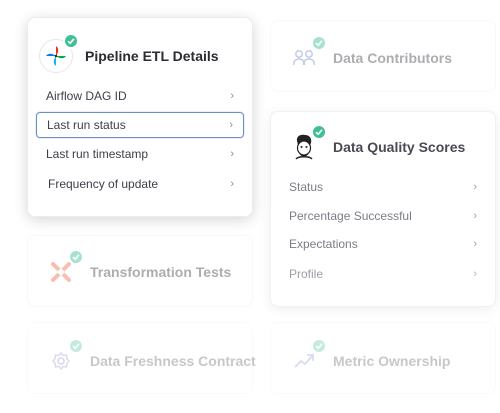 The image size is (500, 413). I want to click on card-title: Data Contributors, so click(392, 58).